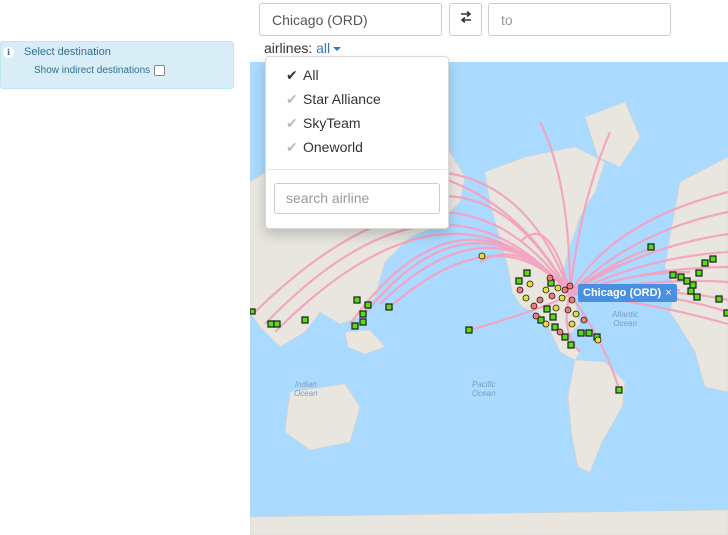  What do you see at coordinates (8, 52) in the screenshot?
I see `info-icon: i` at bounding box center [8, 52].